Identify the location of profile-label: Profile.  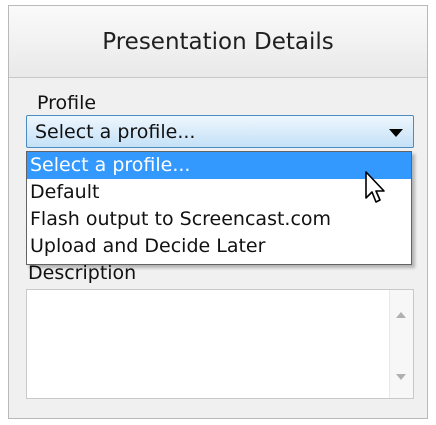
(67, 103).